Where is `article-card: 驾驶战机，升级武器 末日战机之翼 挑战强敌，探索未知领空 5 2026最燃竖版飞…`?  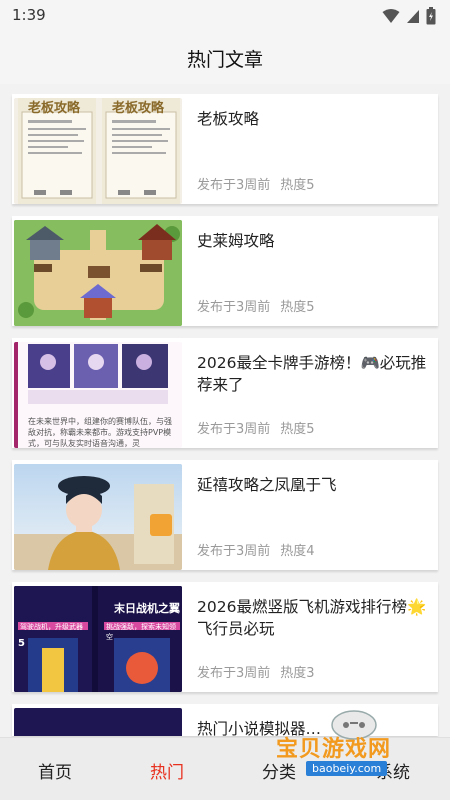
article-card: 驾驶战机，升级武器 末日战机之翼 挑战强敌，探索未知领空 5 2026最燃竖版飞… is located at coordinates (225, 637).